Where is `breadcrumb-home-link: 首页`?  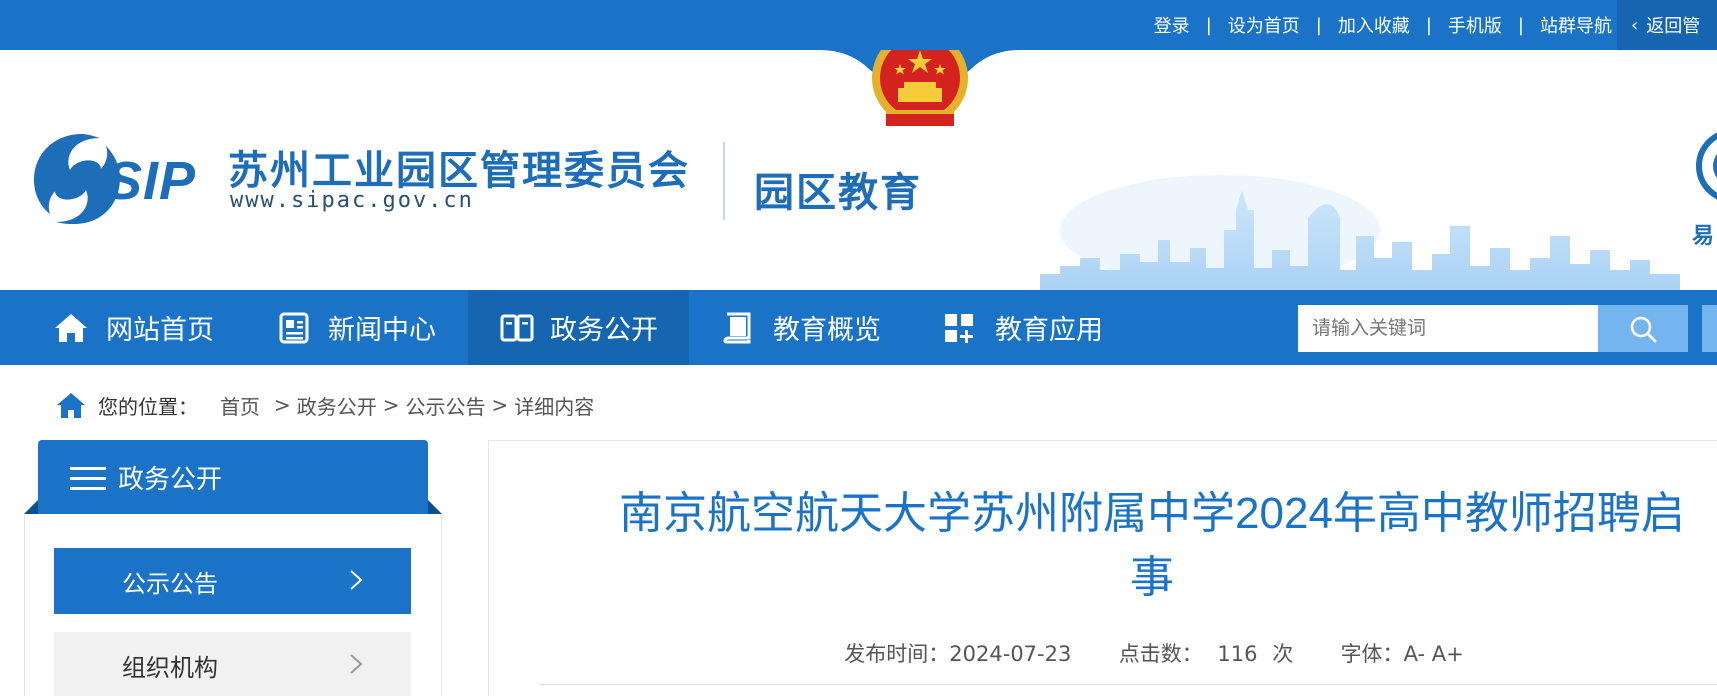
breadcrumb-home-link: 首页 is located at coordinates (240, 405).